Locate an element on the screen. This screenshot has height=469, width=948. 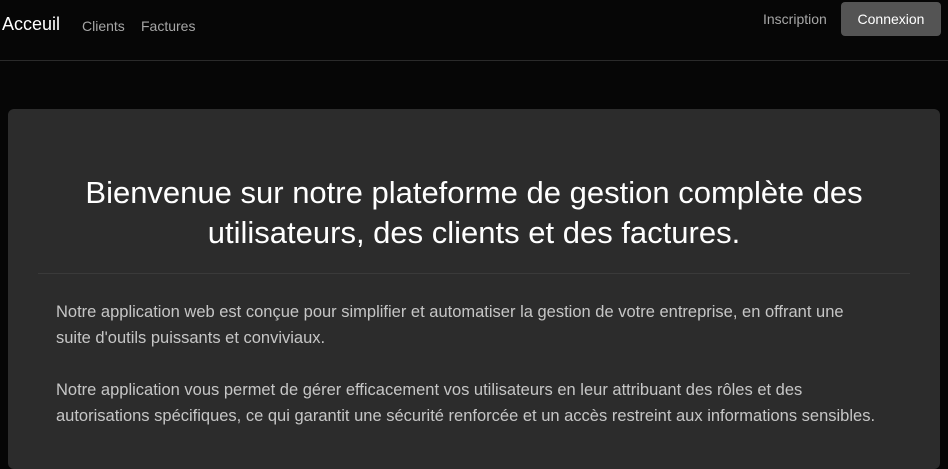
brand-home-link: Acceuil is located at coordinates (31, 24).